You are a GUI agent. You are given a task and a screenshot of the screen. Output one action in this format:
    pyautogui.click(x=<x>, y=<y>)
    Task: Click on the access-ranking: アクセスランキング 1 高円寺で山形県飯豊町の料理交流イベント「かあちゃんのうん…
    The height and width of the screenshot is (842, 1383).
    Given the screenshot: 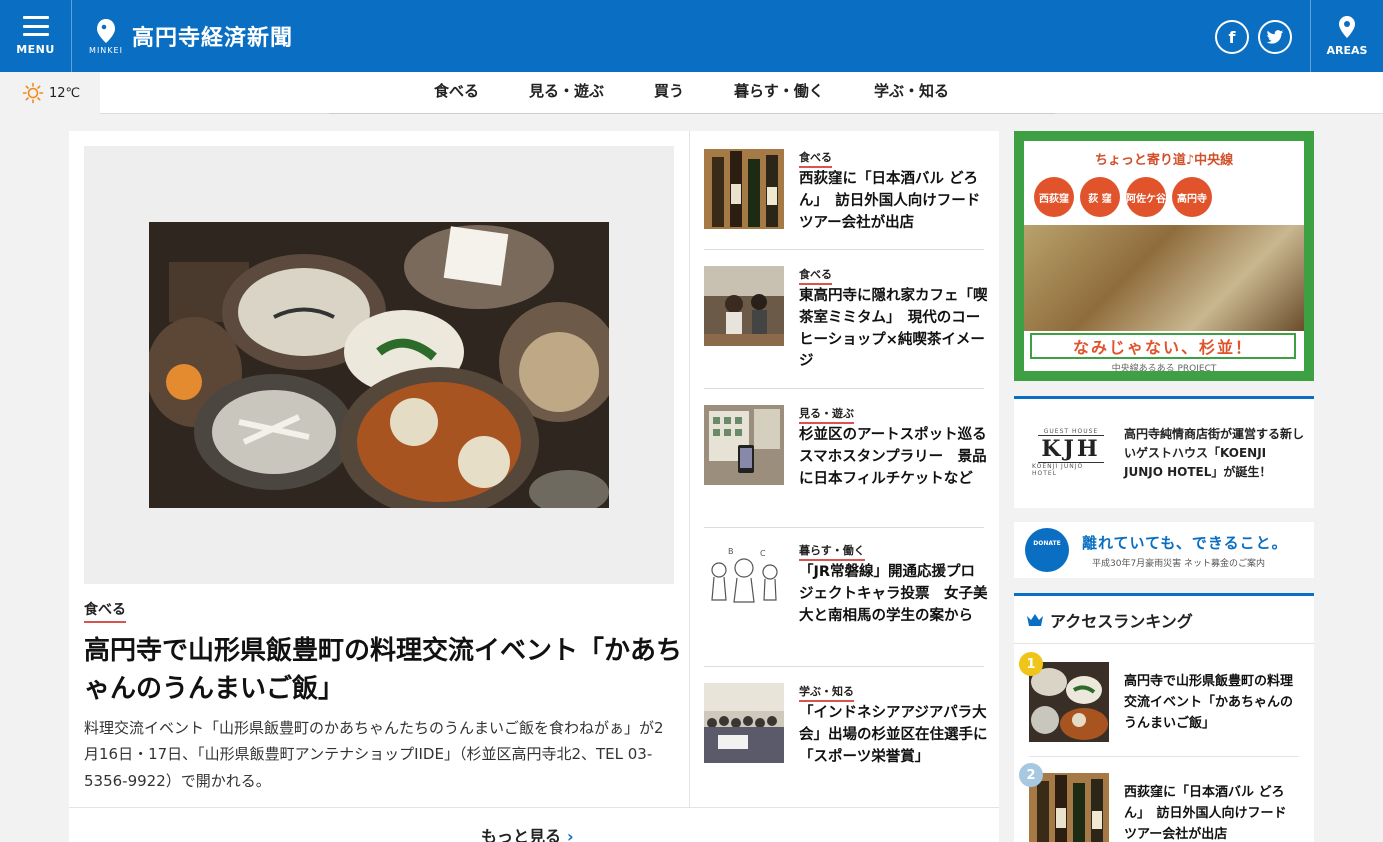 What is the action you would take?
    pyautogui.click(x=1164, y=717)
    